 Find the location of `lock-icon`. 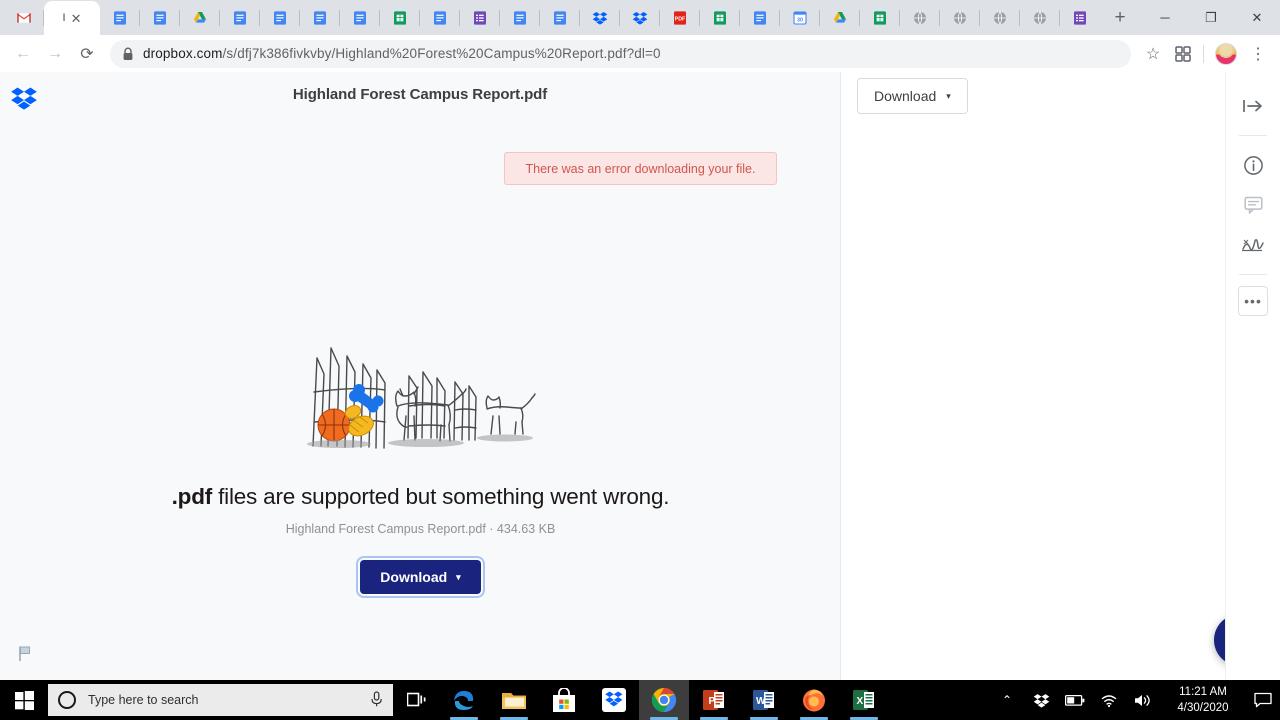

lock-icon is located at coordinates (128, 53).